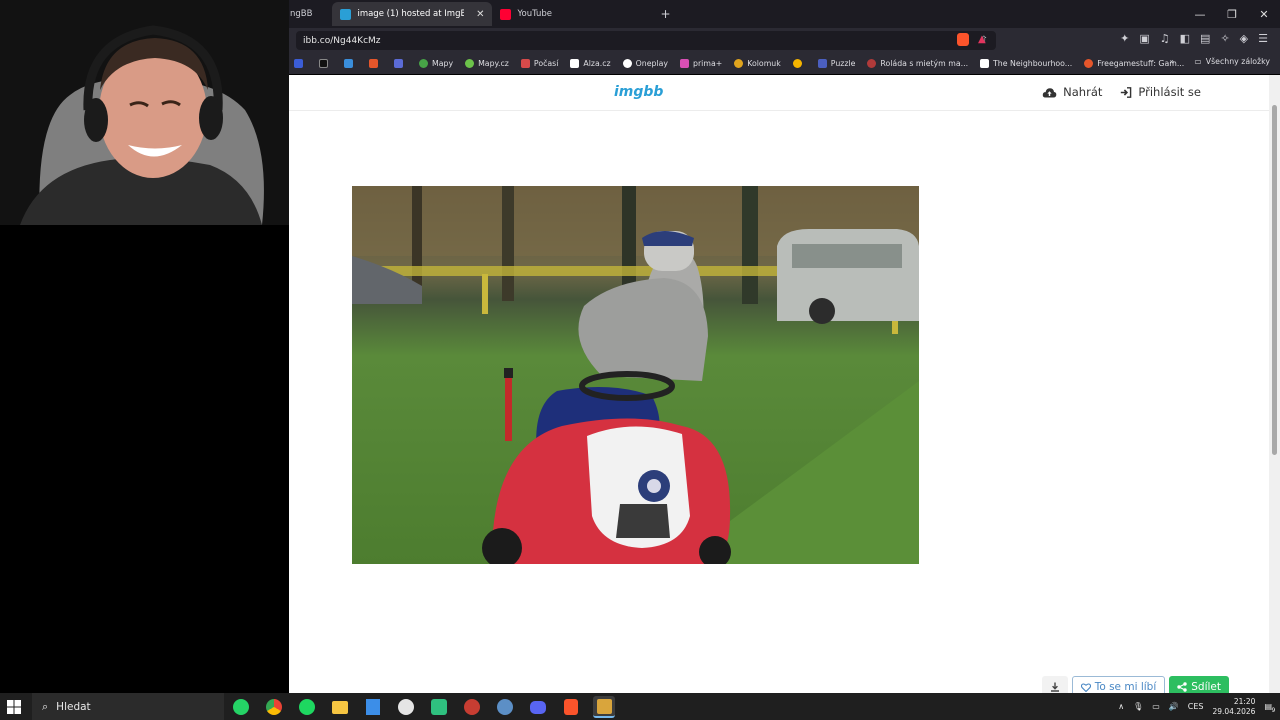 This screenshot has height=720, width=1280. What do you see at coordinates (701, 63) in the screenshot?
I see `bookmark-prima: prima+` at bounding box center [701, 63].